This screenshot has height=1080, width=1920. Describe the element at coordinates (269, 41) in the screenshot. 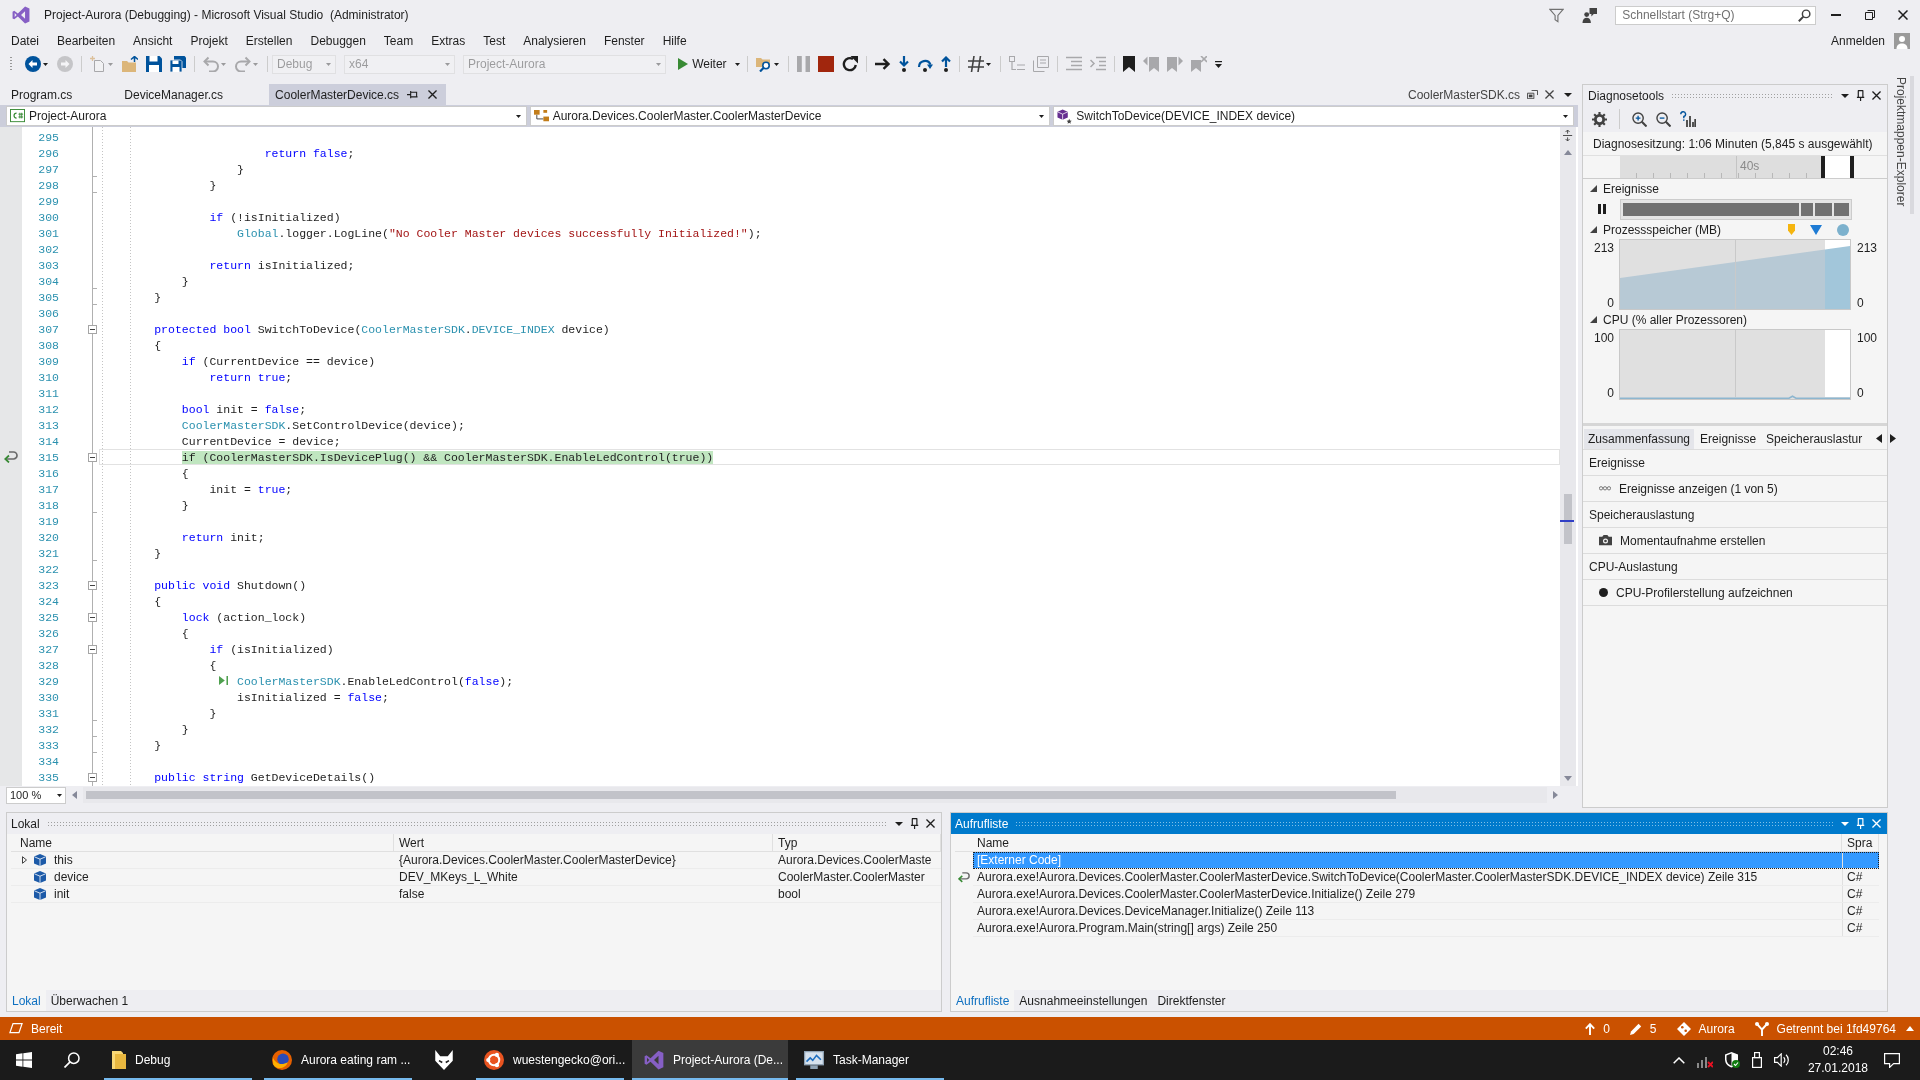

I see `menu-item: Erstellen` at that location.